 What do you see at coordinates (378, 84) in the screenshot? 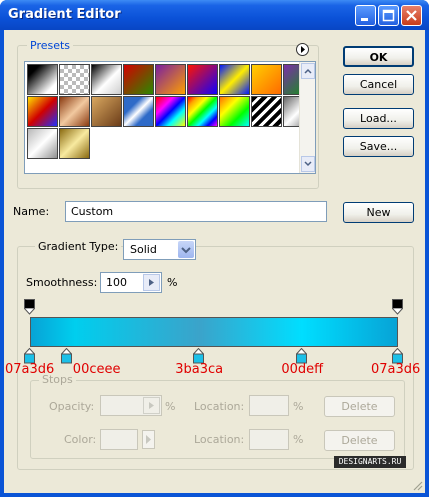
I see `cancel-button: Cancel` at bounding box center [378, 84].